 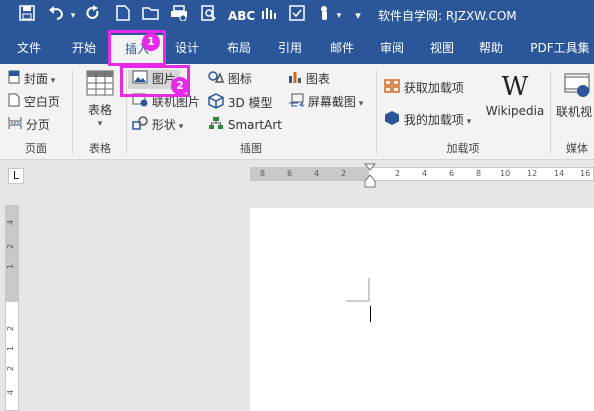 I want to click on undo-icon, so click(x=57, y=16).